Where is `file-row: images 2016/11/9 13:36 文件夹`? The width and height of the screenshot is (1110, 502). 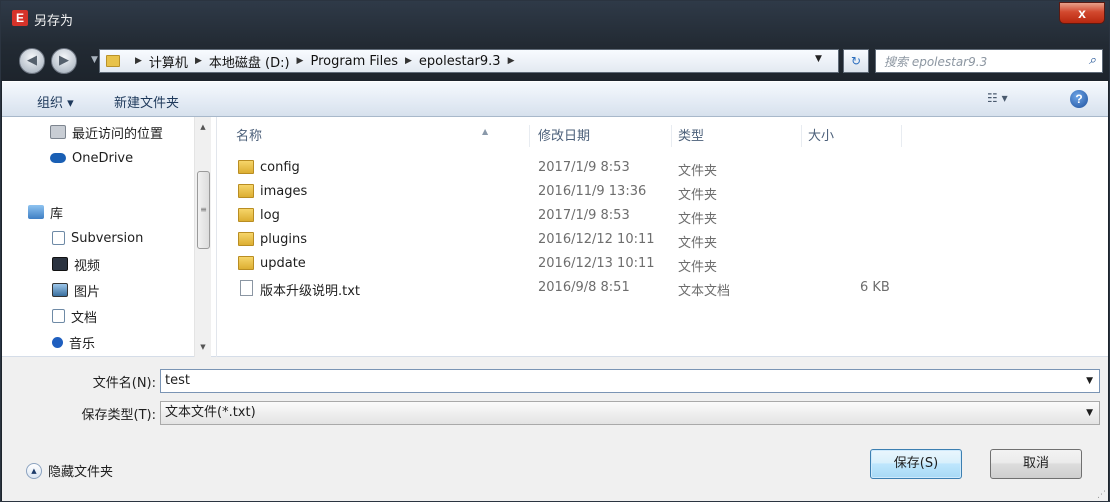
file-row: images 2016/11/9 13:36 文件夹 is located at coordinates (664, 193).